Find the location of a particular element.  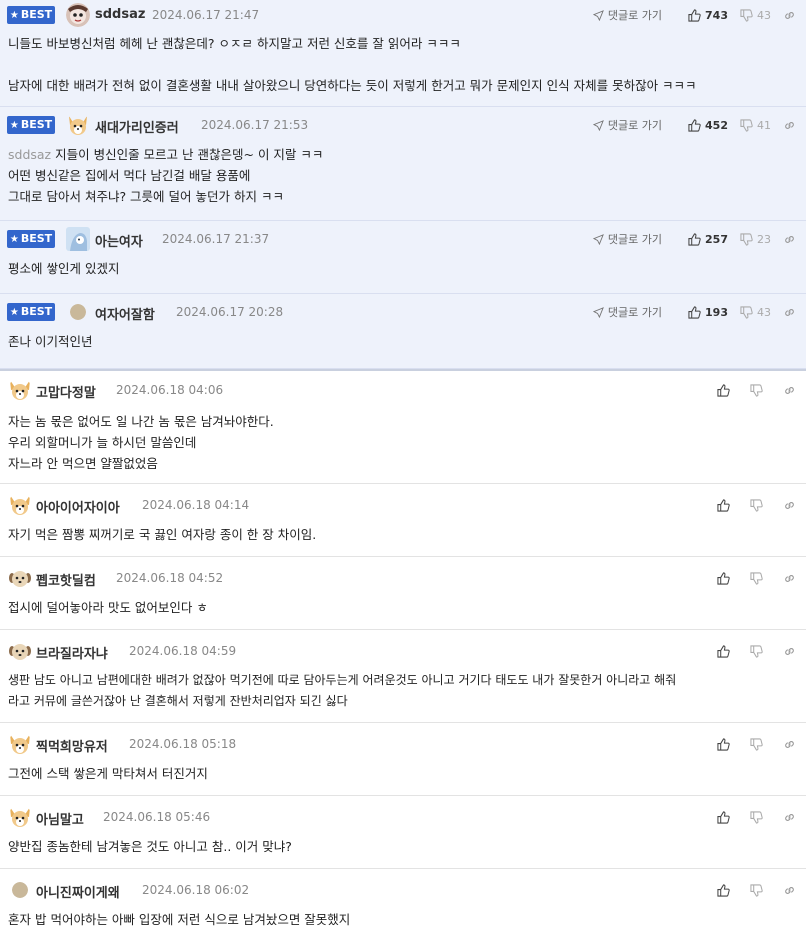

comment-actions: 댓글로 가기 193 43 is located at coordinates (696, 312).